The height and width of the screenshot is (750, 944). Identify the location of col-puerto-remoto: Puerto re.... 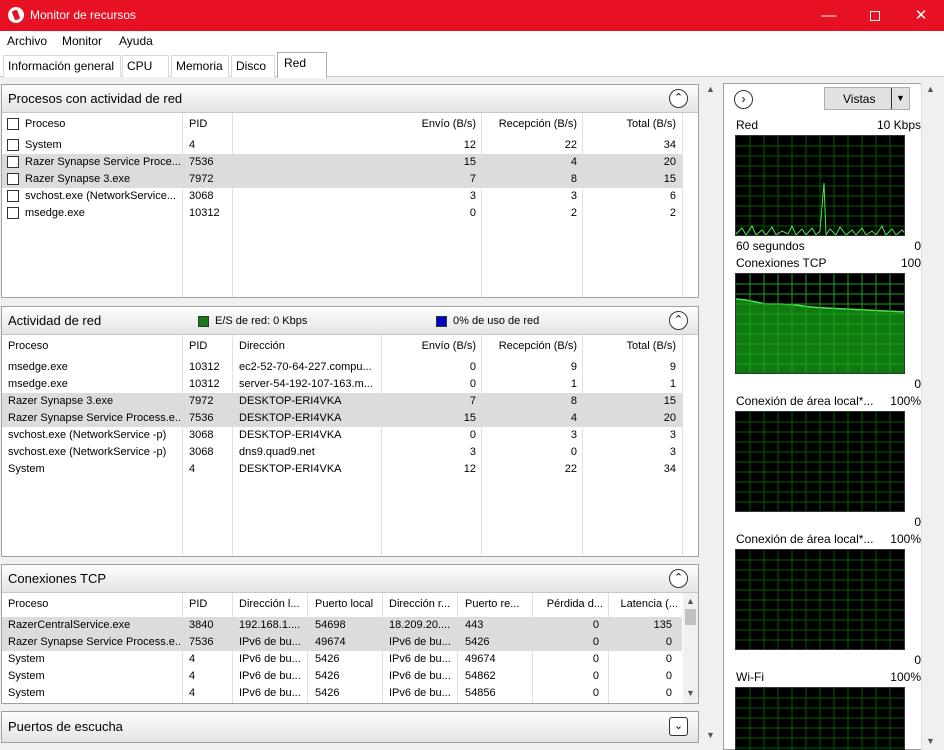
(494, 604).